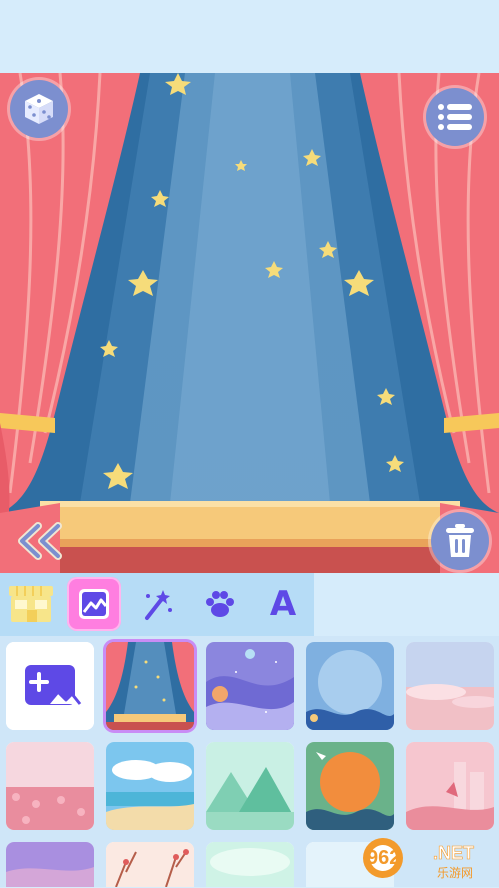 The width and height of the screenshot is (499, 888). Describe the element at coordinates (150, 864) in the screenshot. I see `background-thumb-branches` at that location.